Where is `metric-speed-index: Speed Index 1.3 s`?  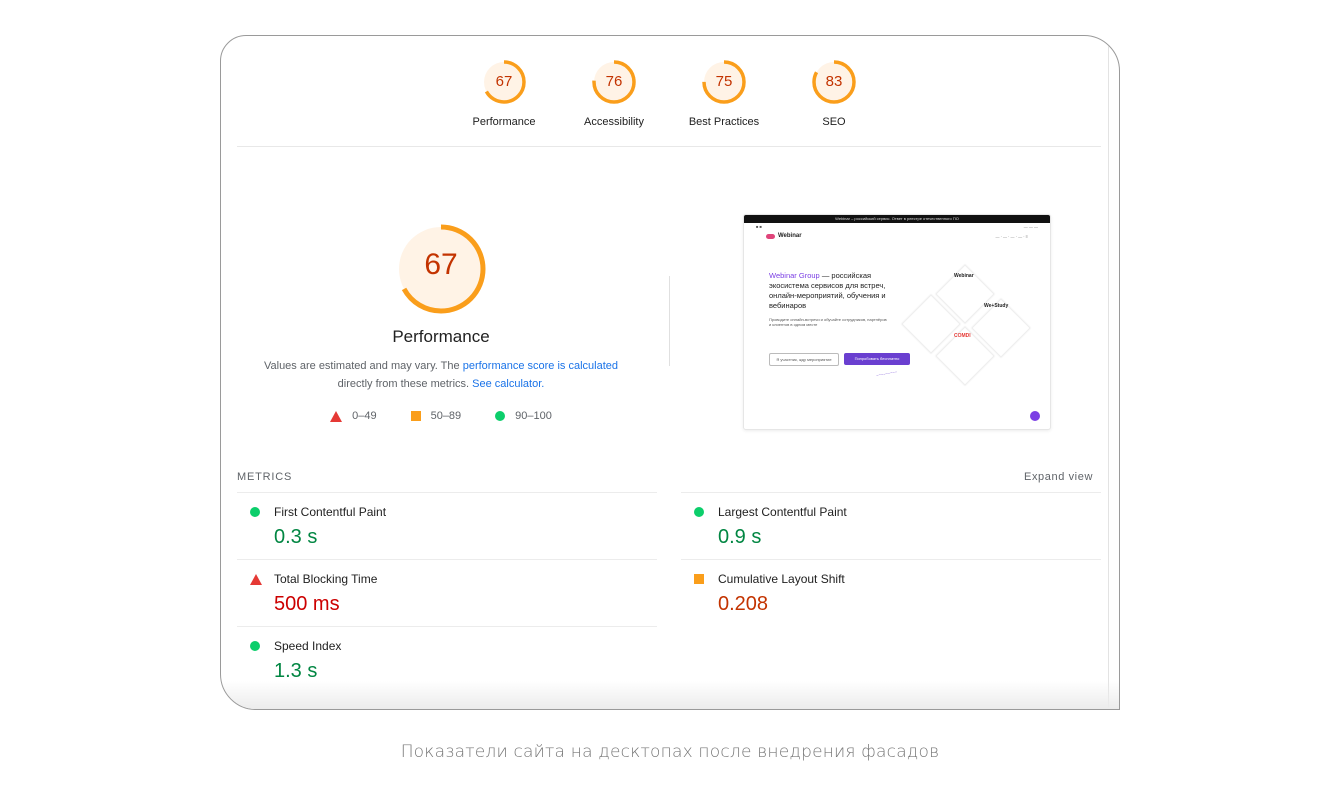 metric-speed-index: Speed Index 1.3 s is located at coordinates (447, 659).